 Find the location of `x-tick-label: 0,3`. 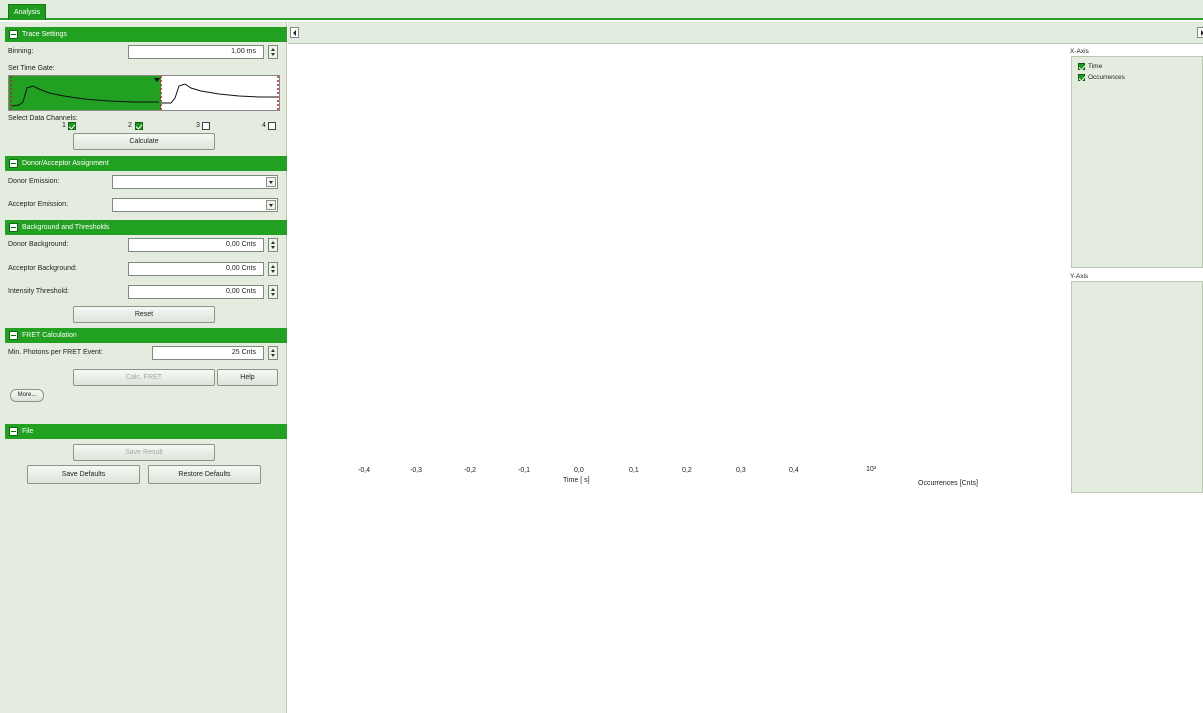

x-tick-label: 0,3 is located at coordinates (741, 470).